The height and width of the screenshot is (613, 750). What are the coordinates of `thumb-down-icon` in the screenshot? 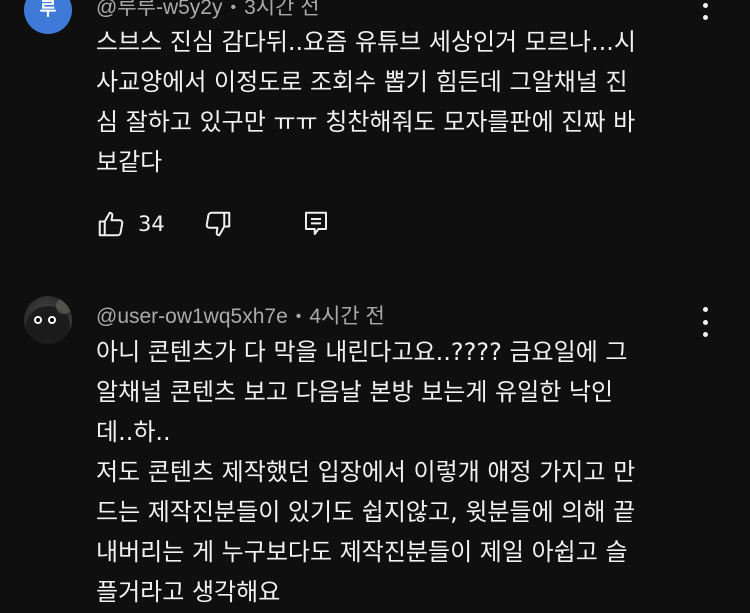 It's located at (217, 224).